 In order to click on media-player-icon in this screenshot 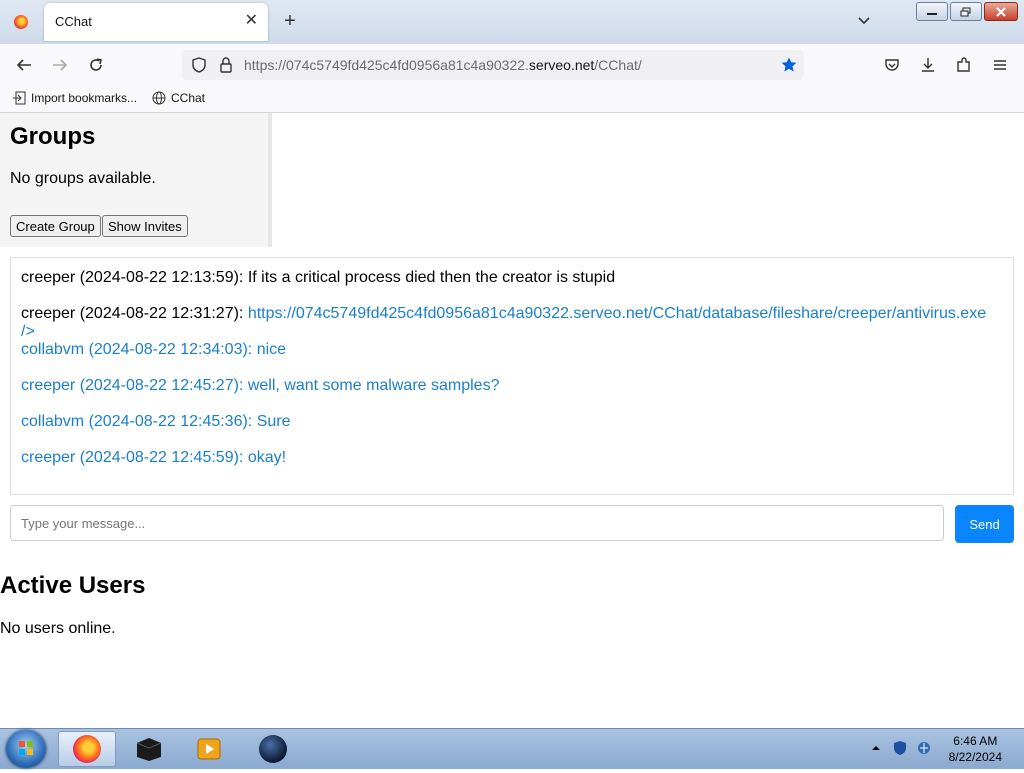, I will do `click(209, 749)`.